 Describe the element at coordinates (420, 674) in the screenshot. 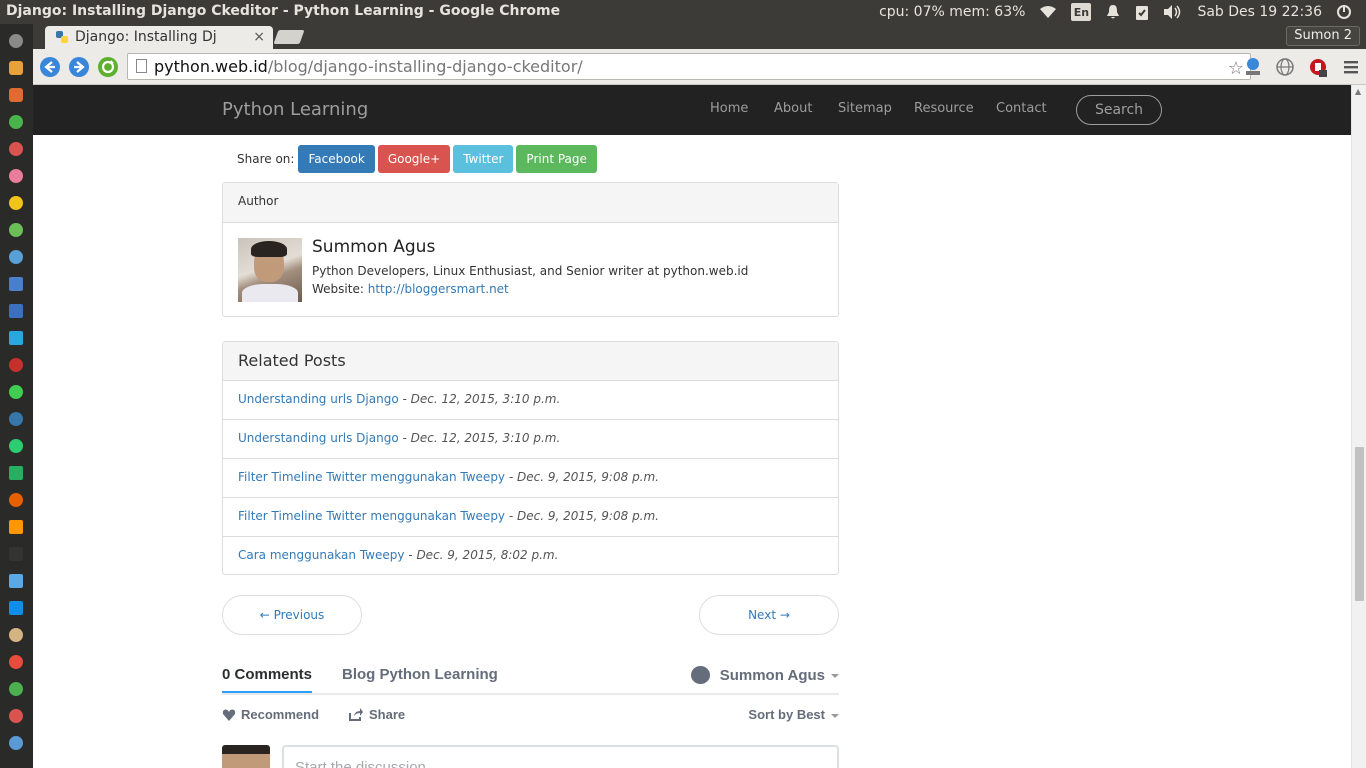

I see `tab-community: Blog Python Learning` at that location.